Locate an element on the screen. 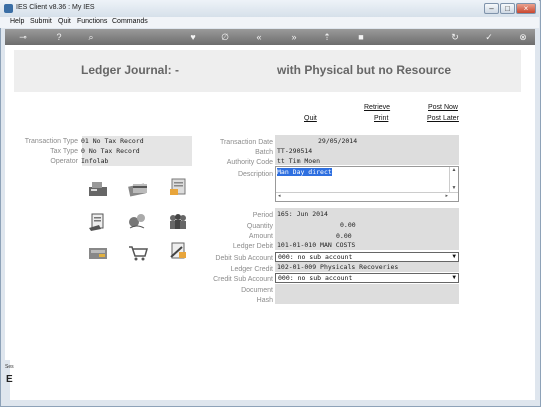 Image resolution: width=541 pixels, height=407 pixels. page-title: Ledger Journal: - is located at coordinates (130, 70).